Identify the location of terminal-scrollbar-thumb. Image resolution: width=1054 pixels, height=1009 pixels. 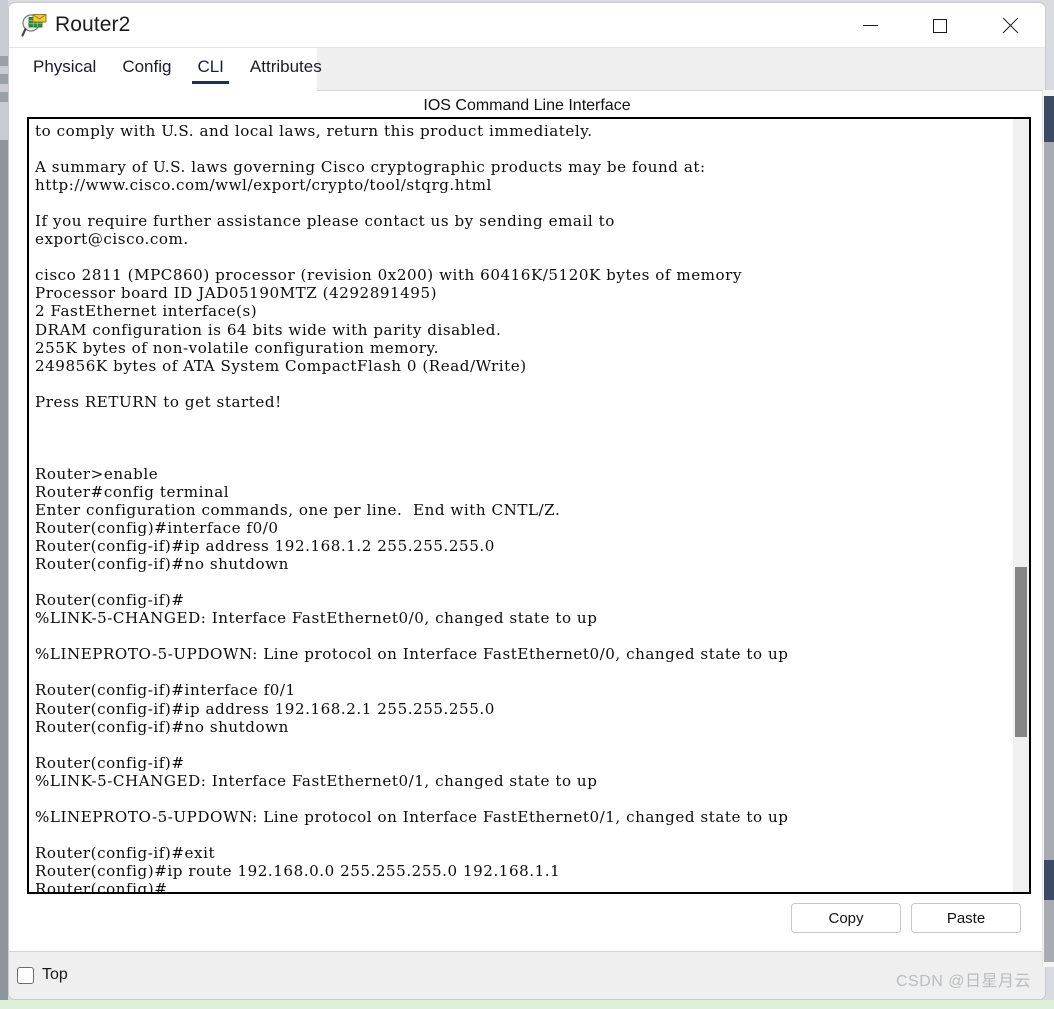
(1021, 652).